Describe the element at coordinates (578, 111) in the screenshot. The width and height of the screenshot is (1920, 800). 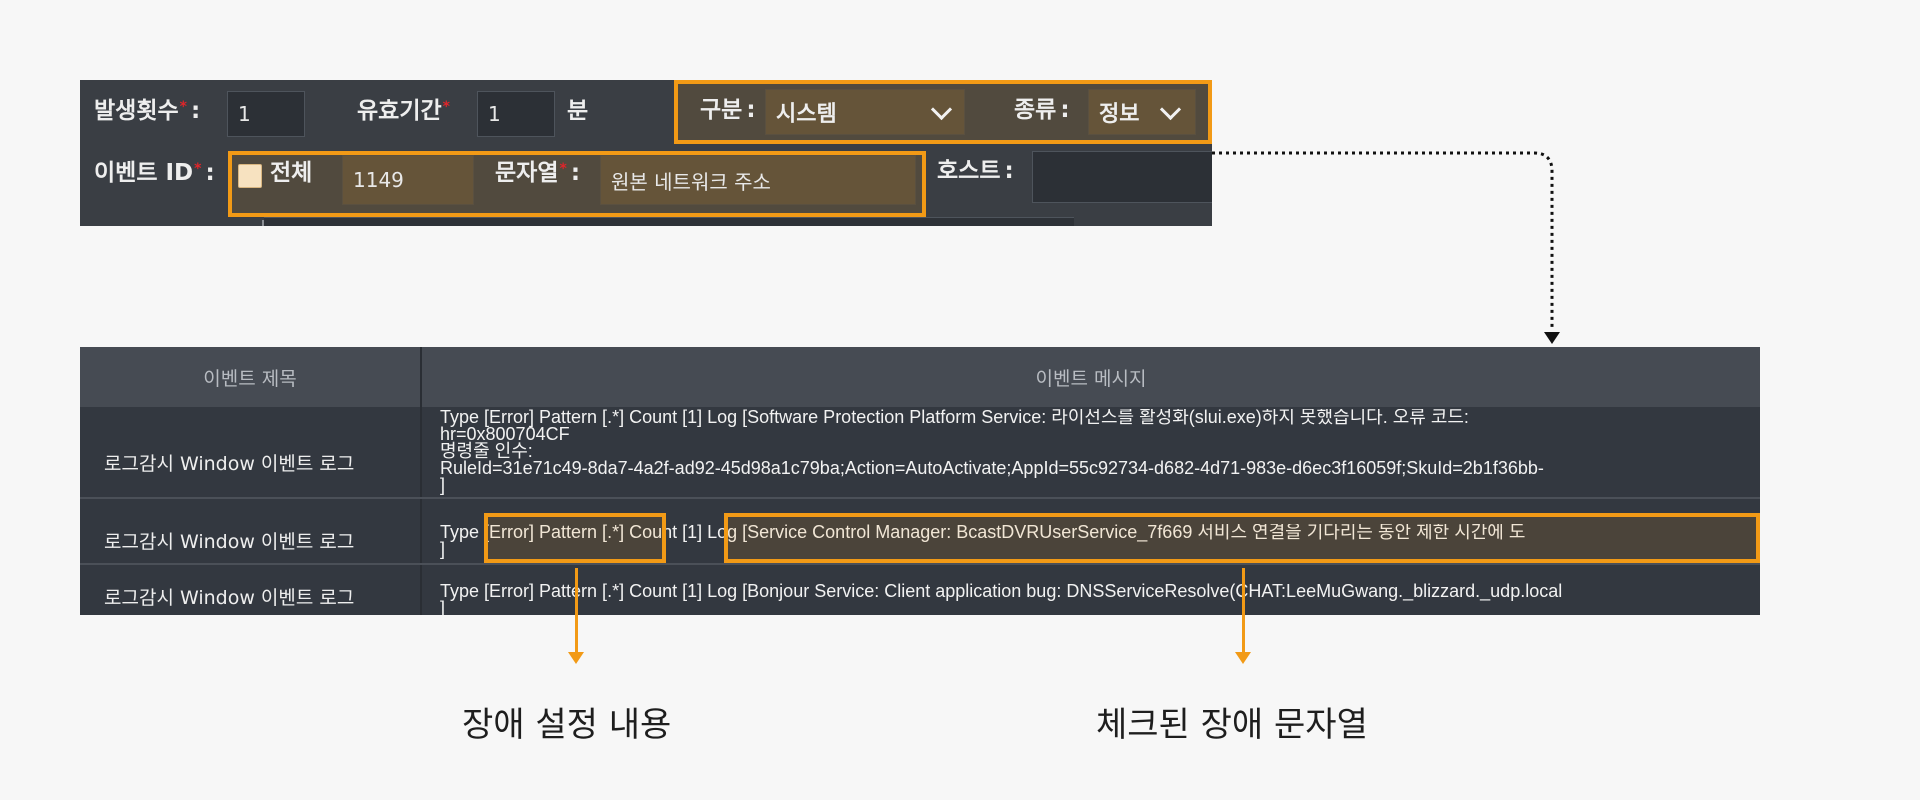
I see `validity-unit: 분` at that location.